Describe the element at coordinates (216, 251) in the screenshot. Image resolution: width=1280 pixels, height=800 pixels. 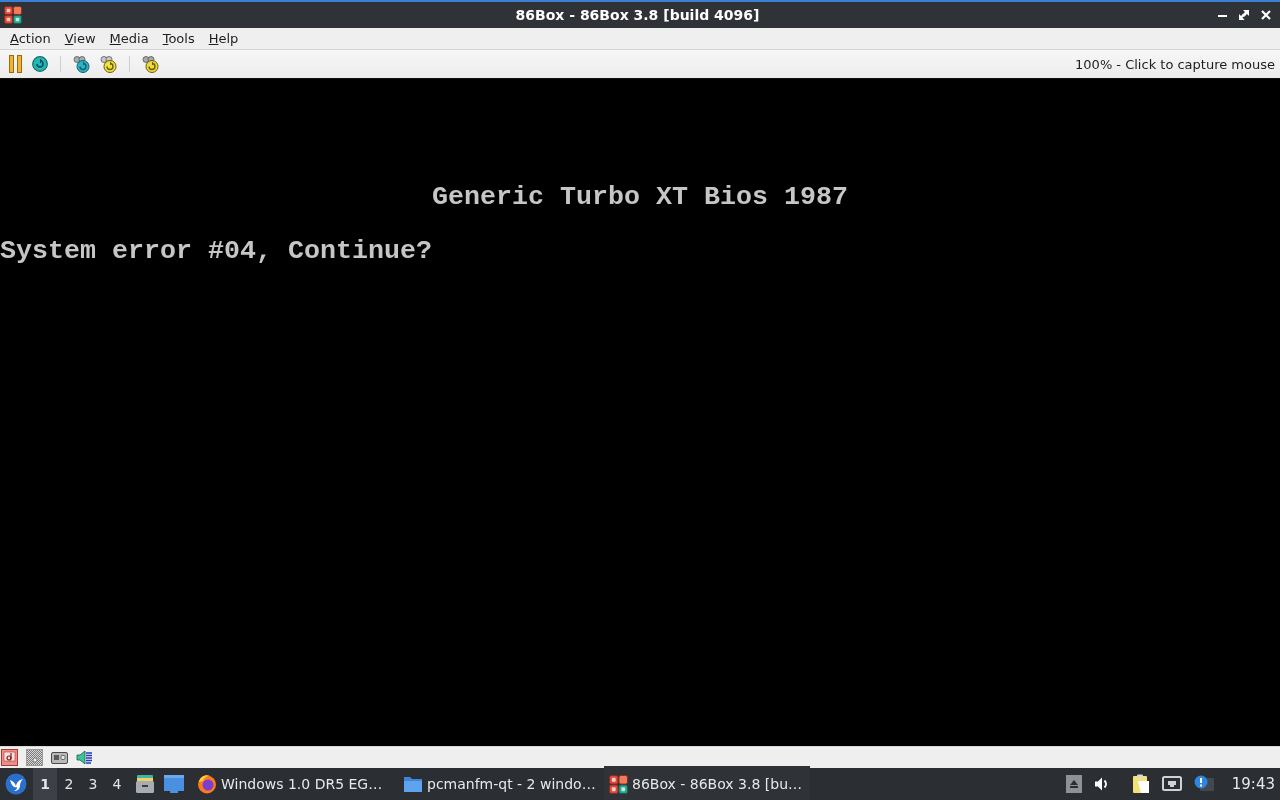
I see `error-prompt-text: System error #04, Continue?` at that location.